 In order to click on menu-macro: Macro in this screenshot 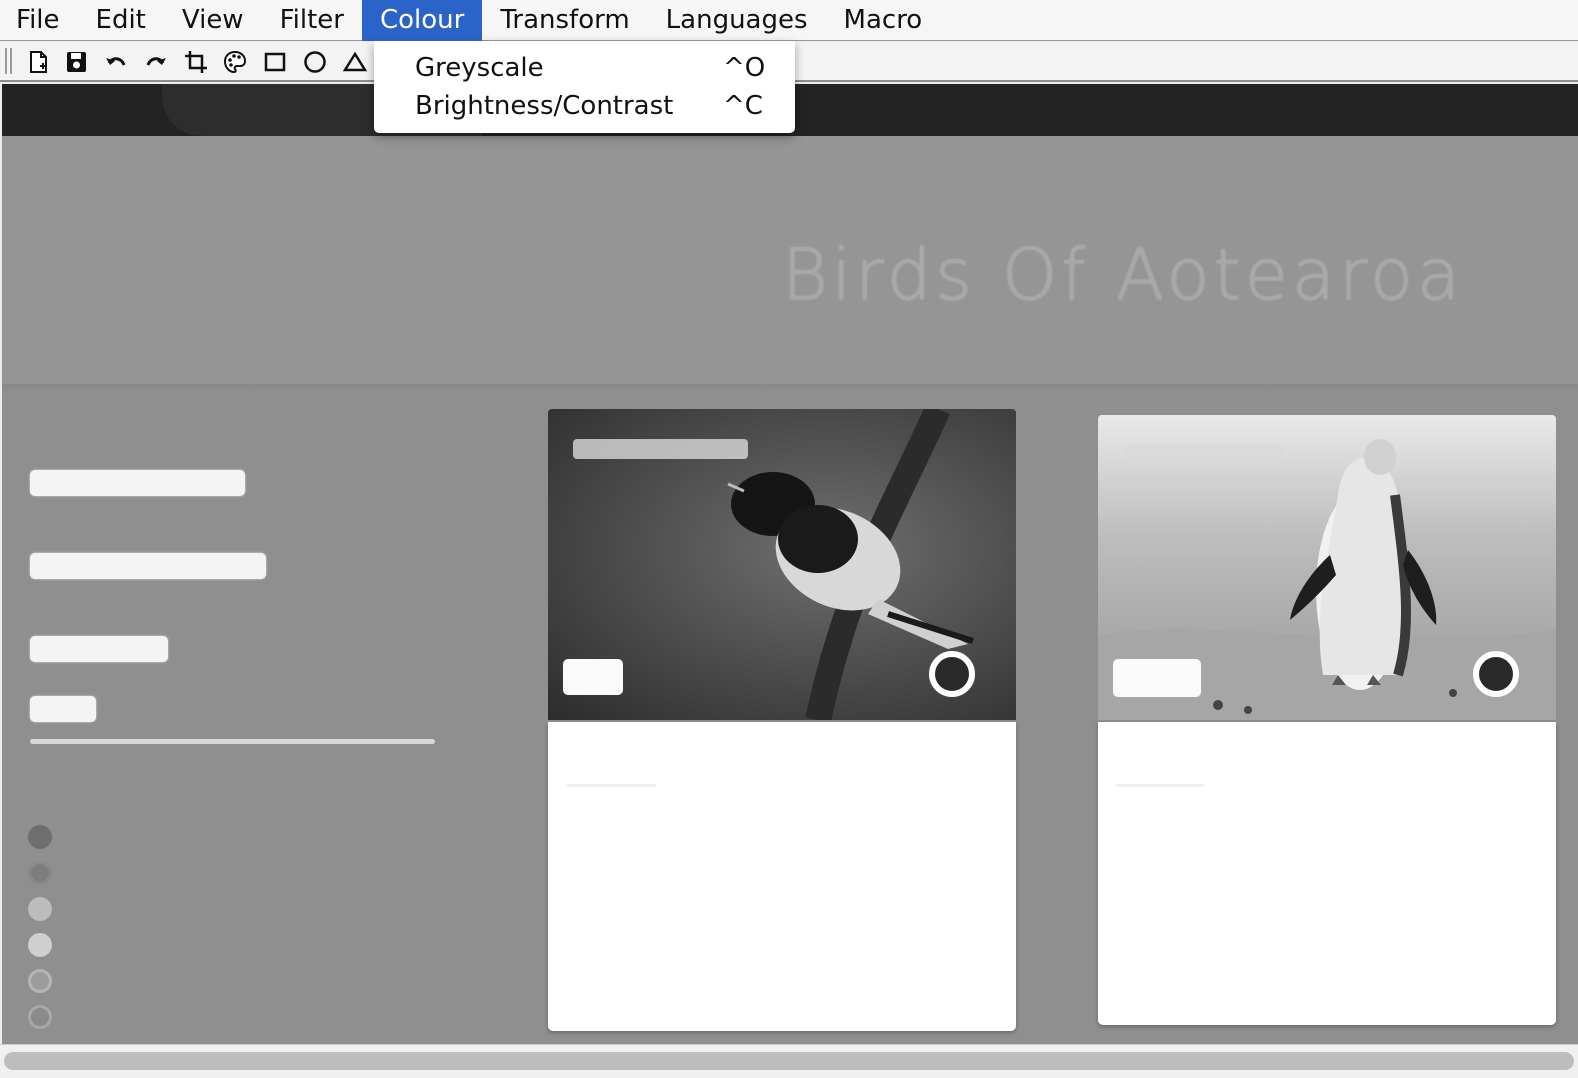, I will do `click(883, 20)`.